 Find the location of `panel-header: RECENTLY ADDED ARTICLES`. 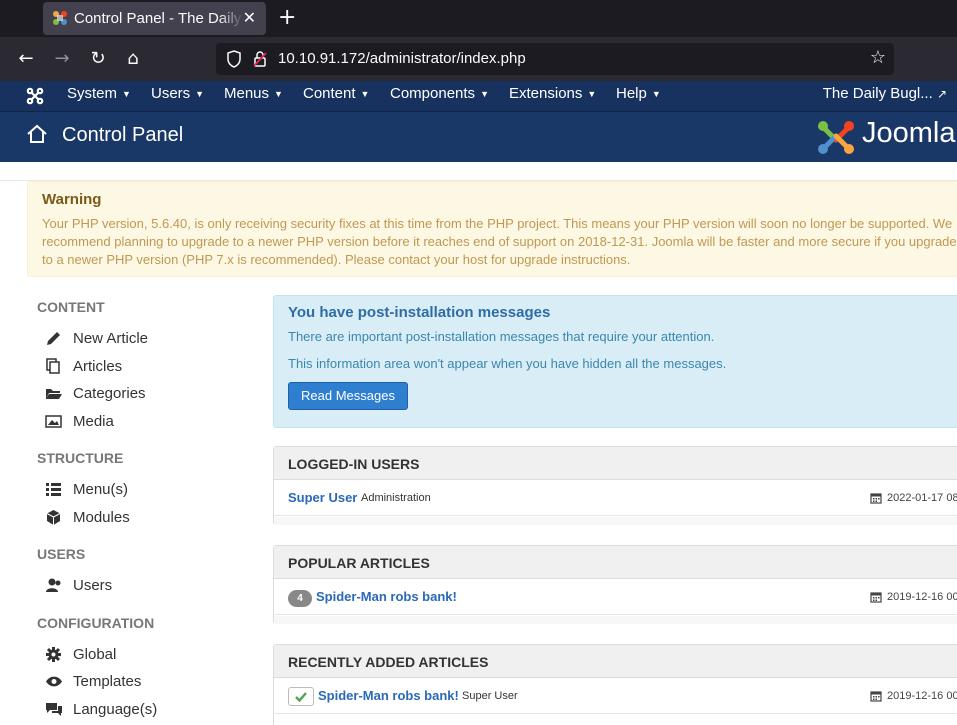

panel-header: RECENTLY ADDED ARTICLES is located at coordinates (615, 661).